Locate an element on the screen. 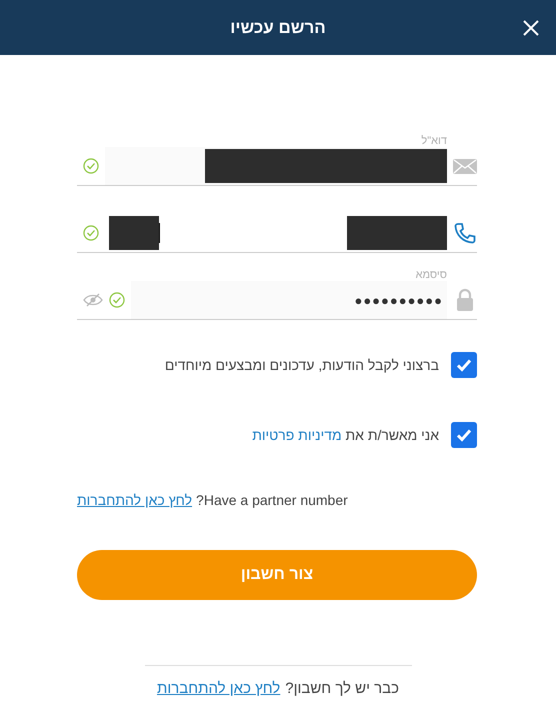 This screenshot has width=556, height=701. dialog-title: הרשם עכשיו is located at coordinates (278, 28).